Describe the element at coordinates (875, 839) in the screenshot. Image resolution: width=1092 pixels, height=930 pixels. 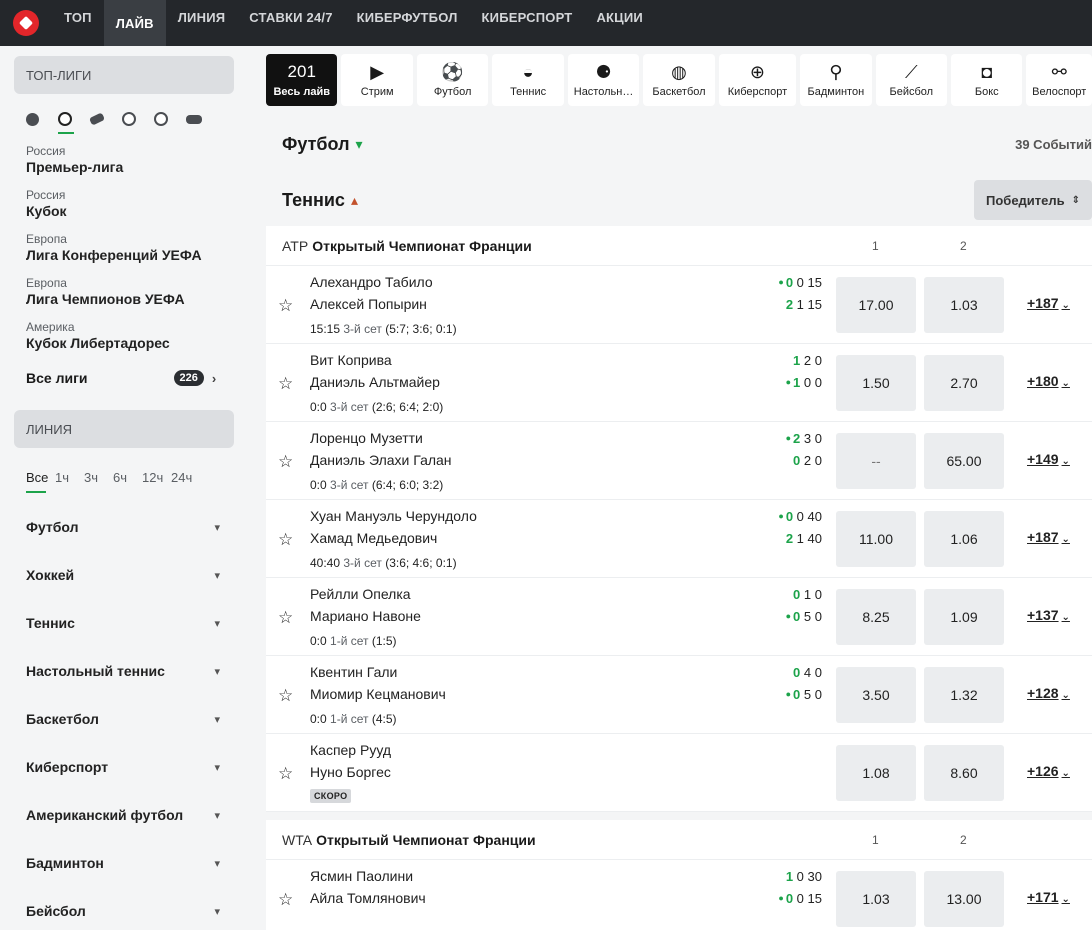
I see `odds-column-1-header: 1` at that location.